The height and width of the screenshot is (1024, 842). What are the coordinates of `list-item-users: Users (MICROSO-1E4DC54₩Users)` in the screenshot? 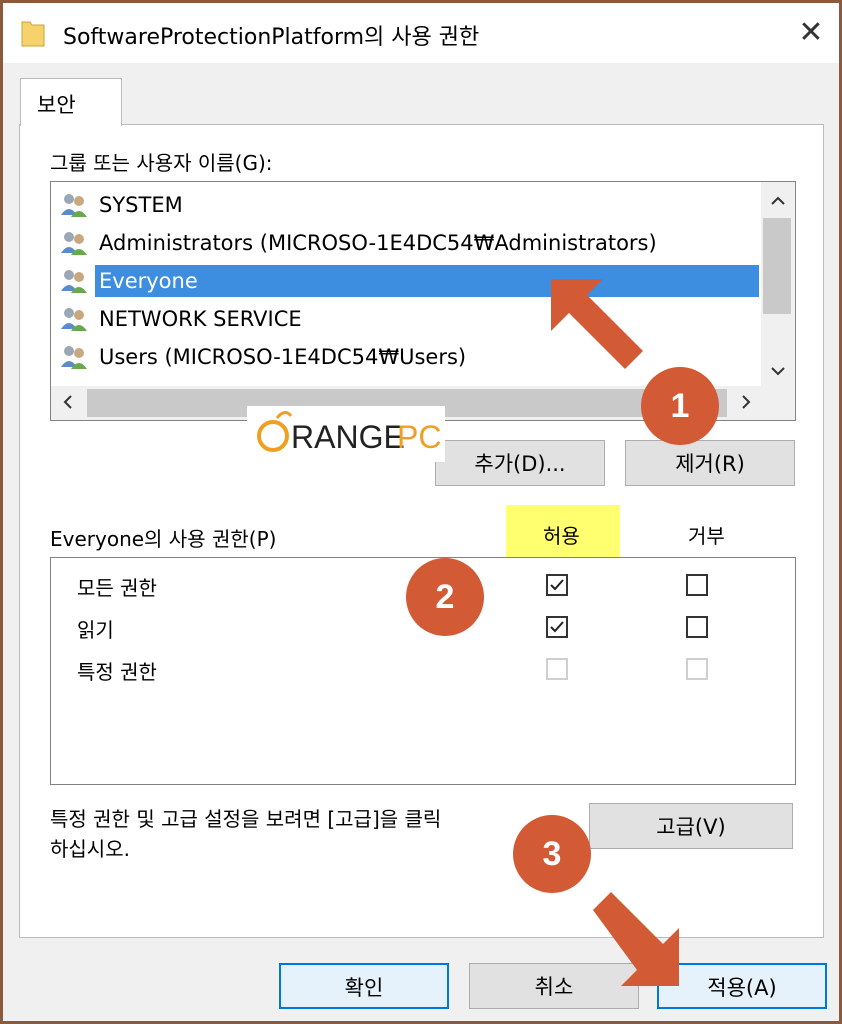 It's located at (264, 357).